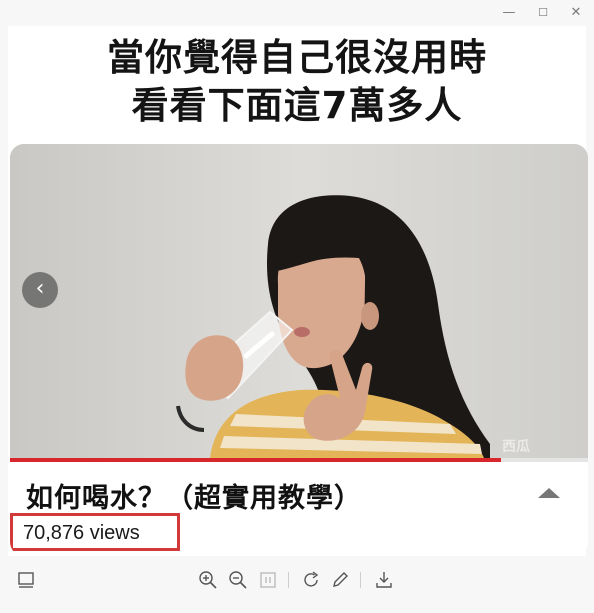 This screenshot has width=594, height=613. What do you see at coordinates (549, 493) in the screenshot?
I see `expand-up-icon` at bounding box center [549, 493].